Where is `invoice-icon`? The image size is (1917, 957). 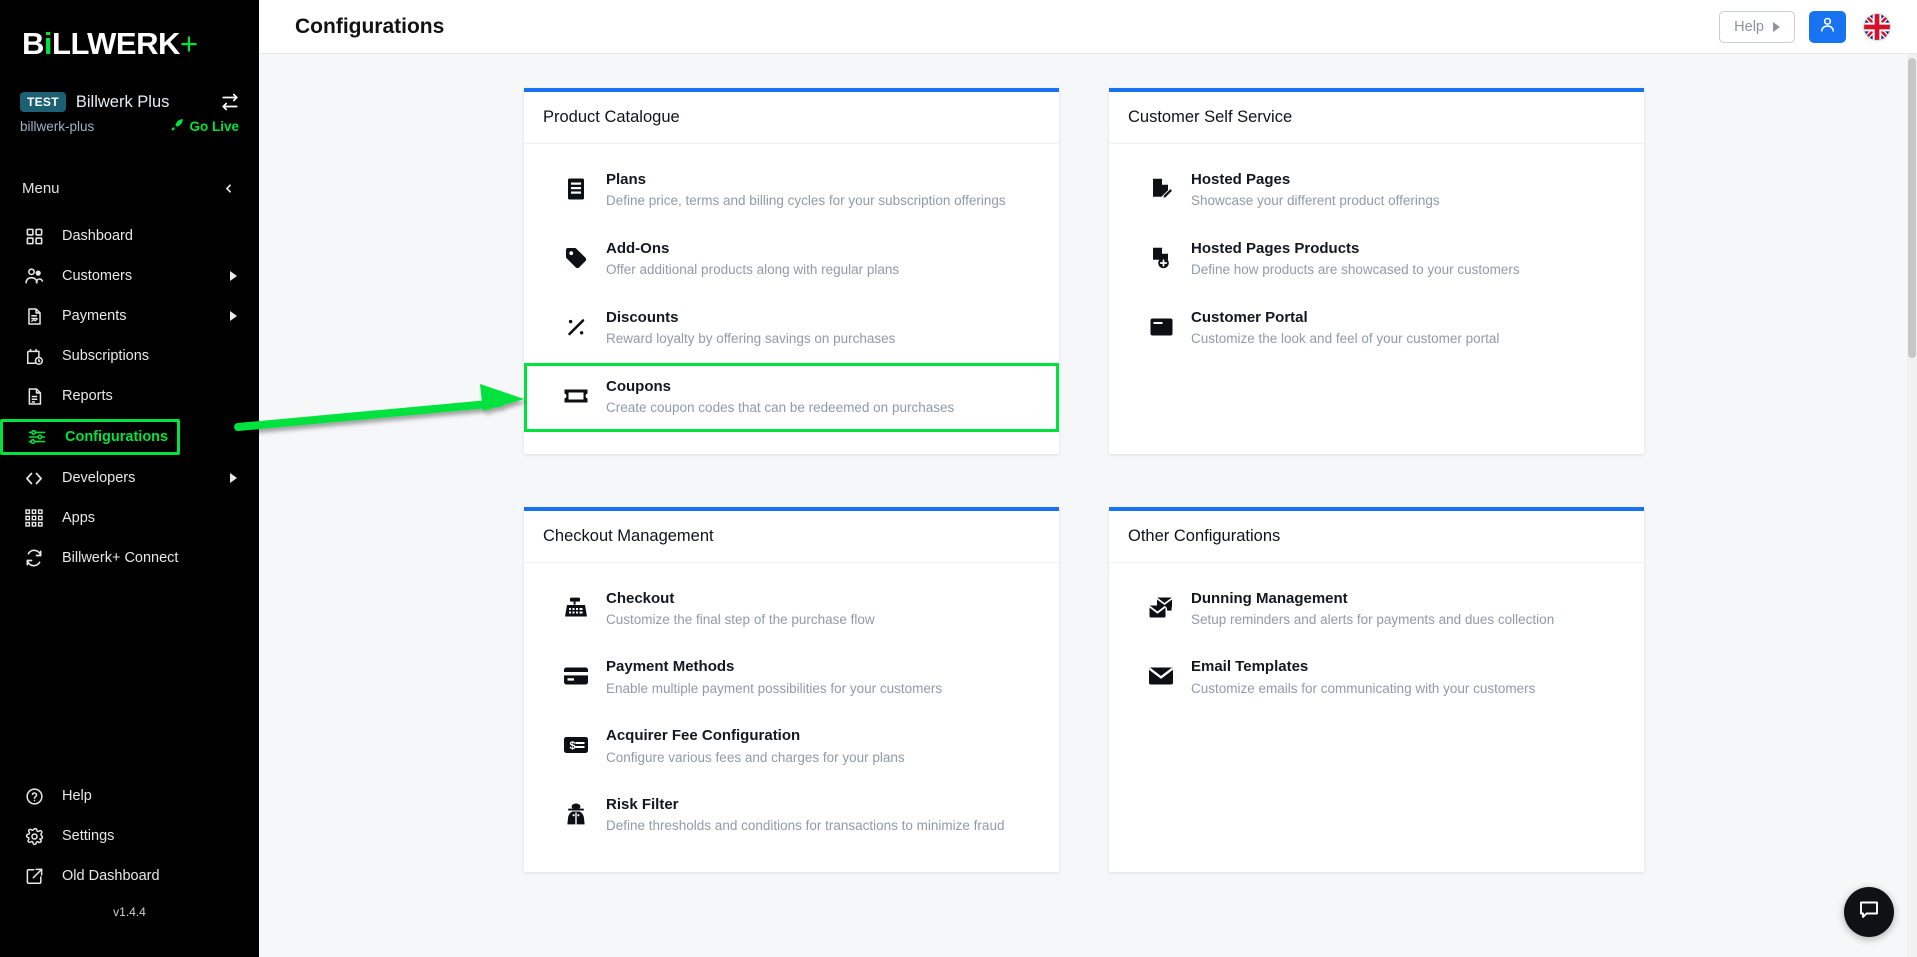 invoice-icon is located at coordinates (34, 316).